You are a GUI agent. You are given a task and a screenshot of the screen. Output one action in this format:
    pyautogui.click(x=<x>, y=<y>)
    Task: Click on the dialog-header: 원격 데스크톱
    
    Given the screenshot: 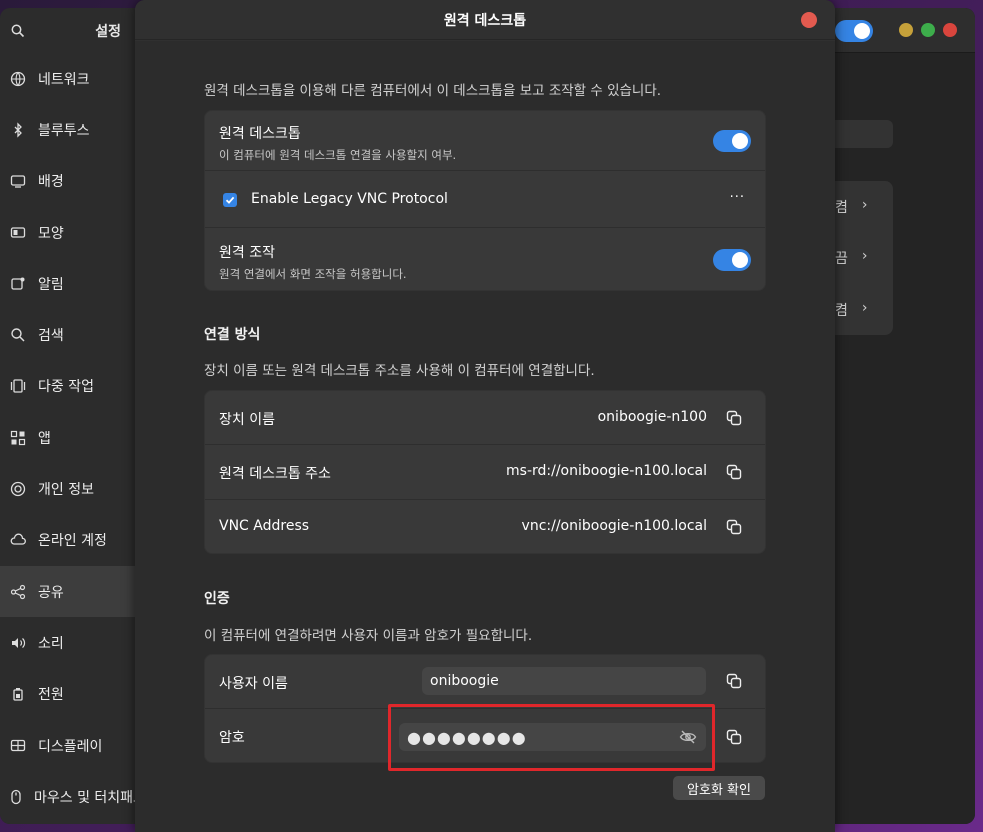 What is the action you would take?
    pyautogui.click(x=485, y=20)
    